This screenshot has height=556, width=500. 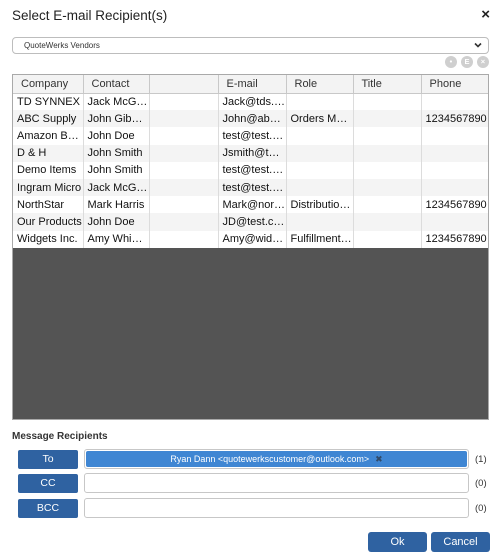 I want to click on column-header-role: Role, so click(x=320, y=84).